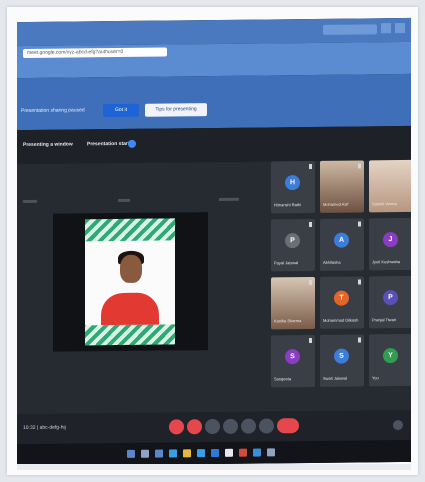 Image resolution: width=425 pixels, height=482 pixels. I want to click on participant-tile: H Himanshi Rathi, so click(293, 187).